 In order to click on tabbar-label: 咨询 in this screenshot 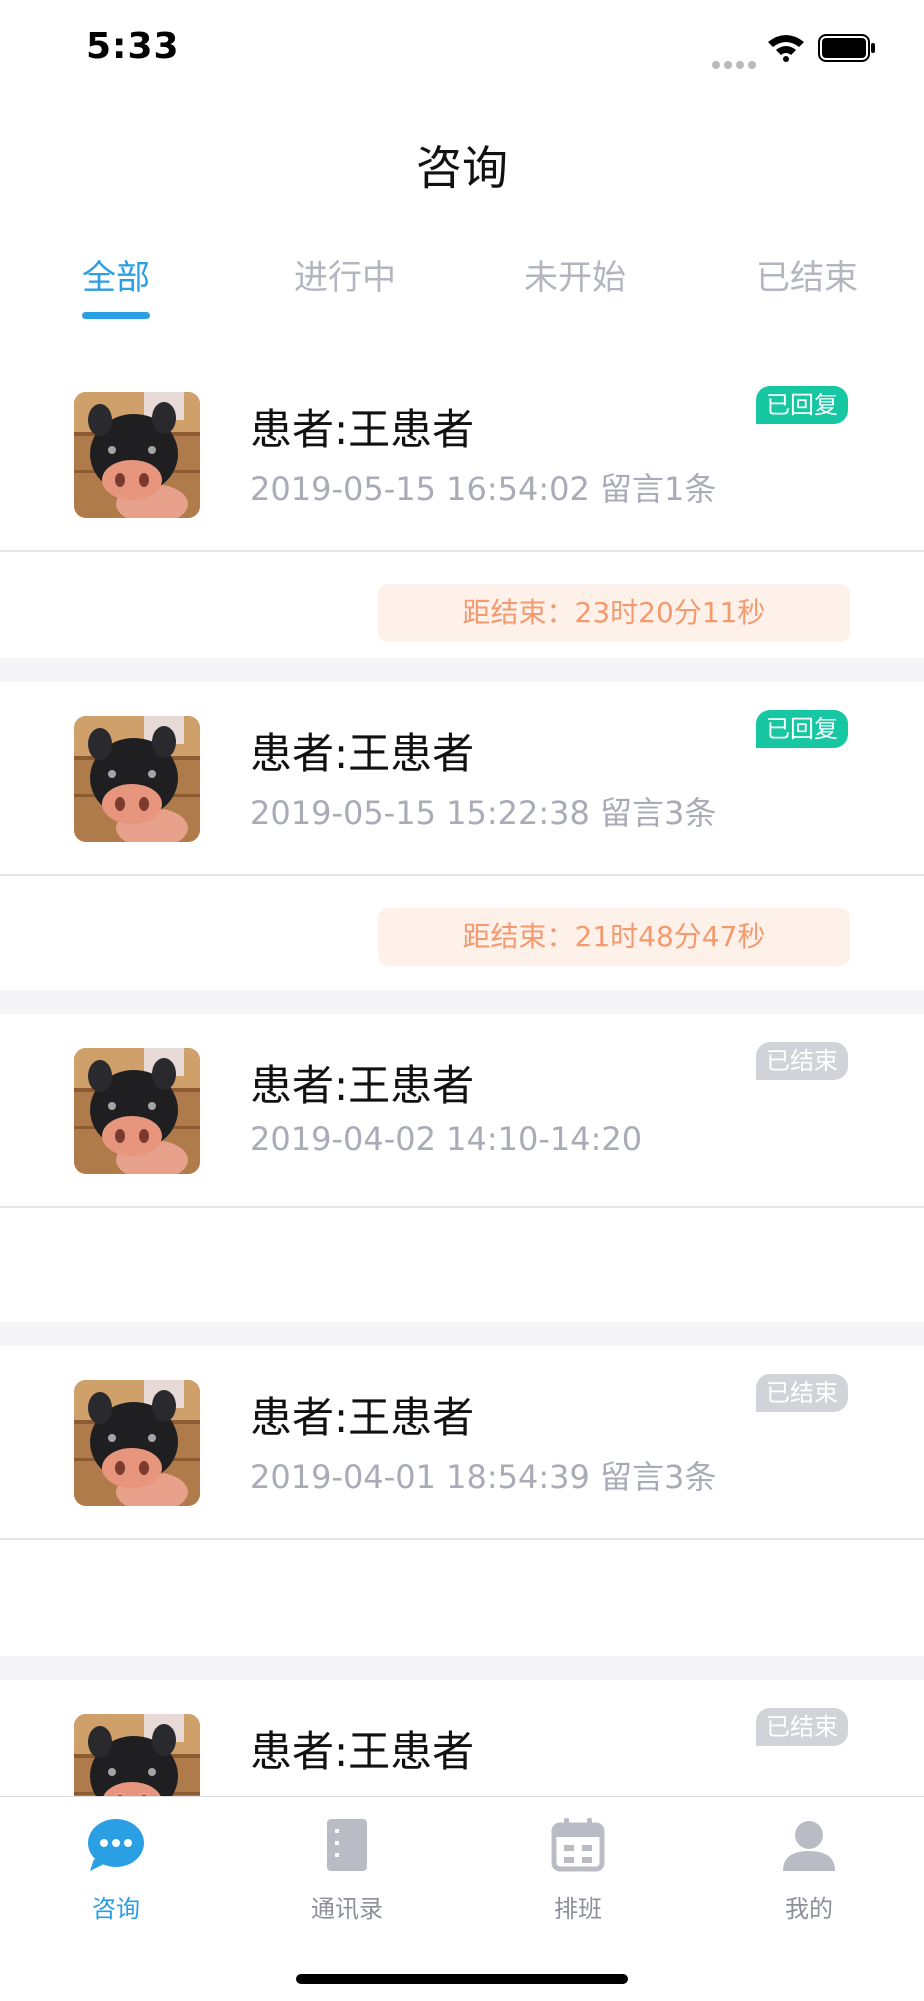, I will do `click(116, 1909)`.